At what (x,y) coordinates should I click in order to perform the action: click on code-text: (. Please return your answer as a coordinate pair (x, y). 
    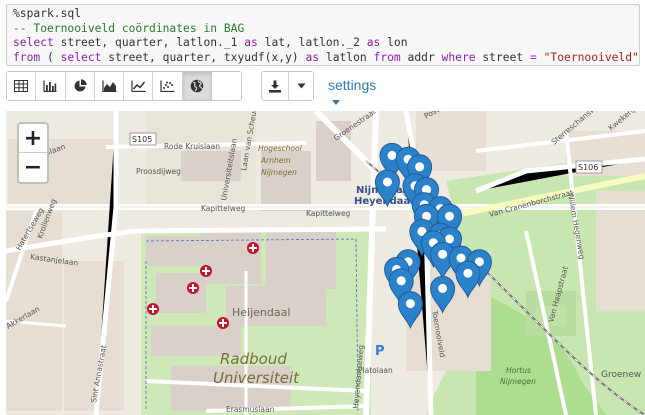
    Looking at the image, I should click on (50, 57).